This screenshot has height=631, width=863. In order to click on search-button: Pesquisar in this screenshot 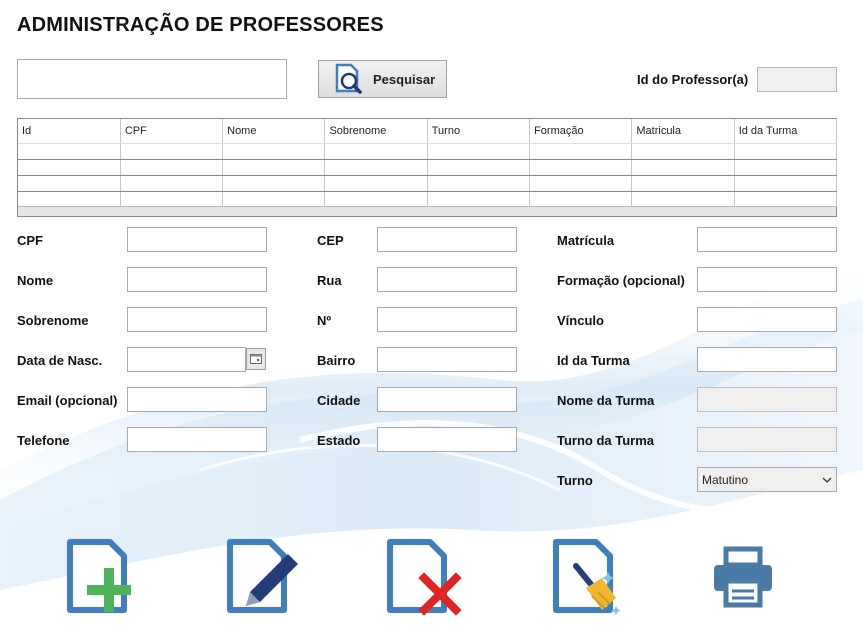, I will do `click(382, 79)`.